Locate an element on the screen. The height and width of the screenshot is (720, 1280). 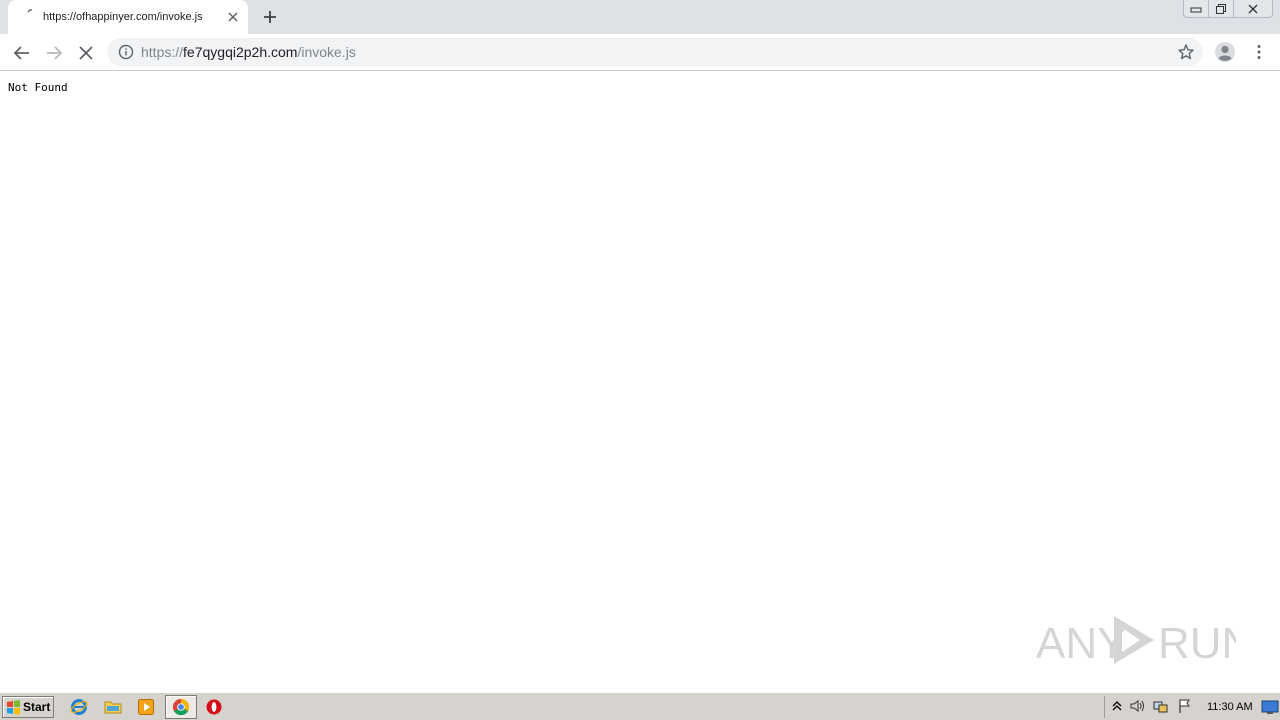
start-button: Start is located at coordinates (28, 707).